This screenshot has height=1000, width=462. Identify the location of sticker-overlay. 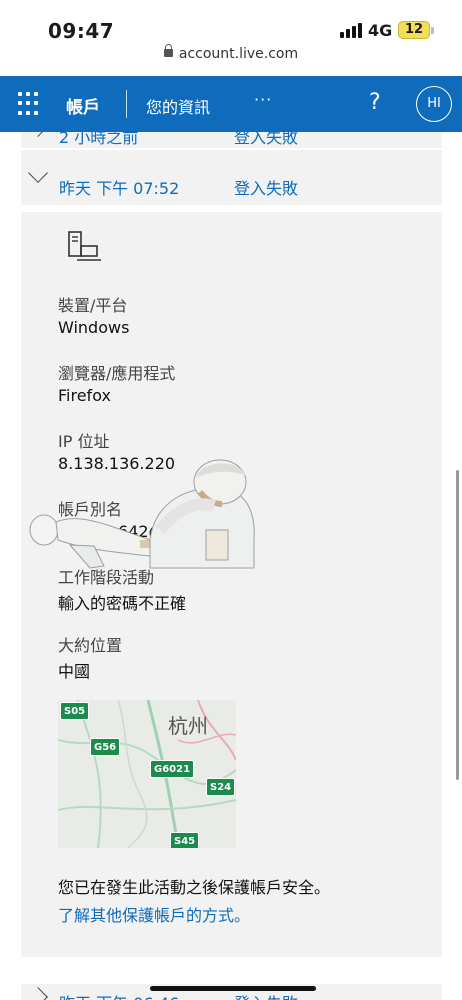
(142, 514).